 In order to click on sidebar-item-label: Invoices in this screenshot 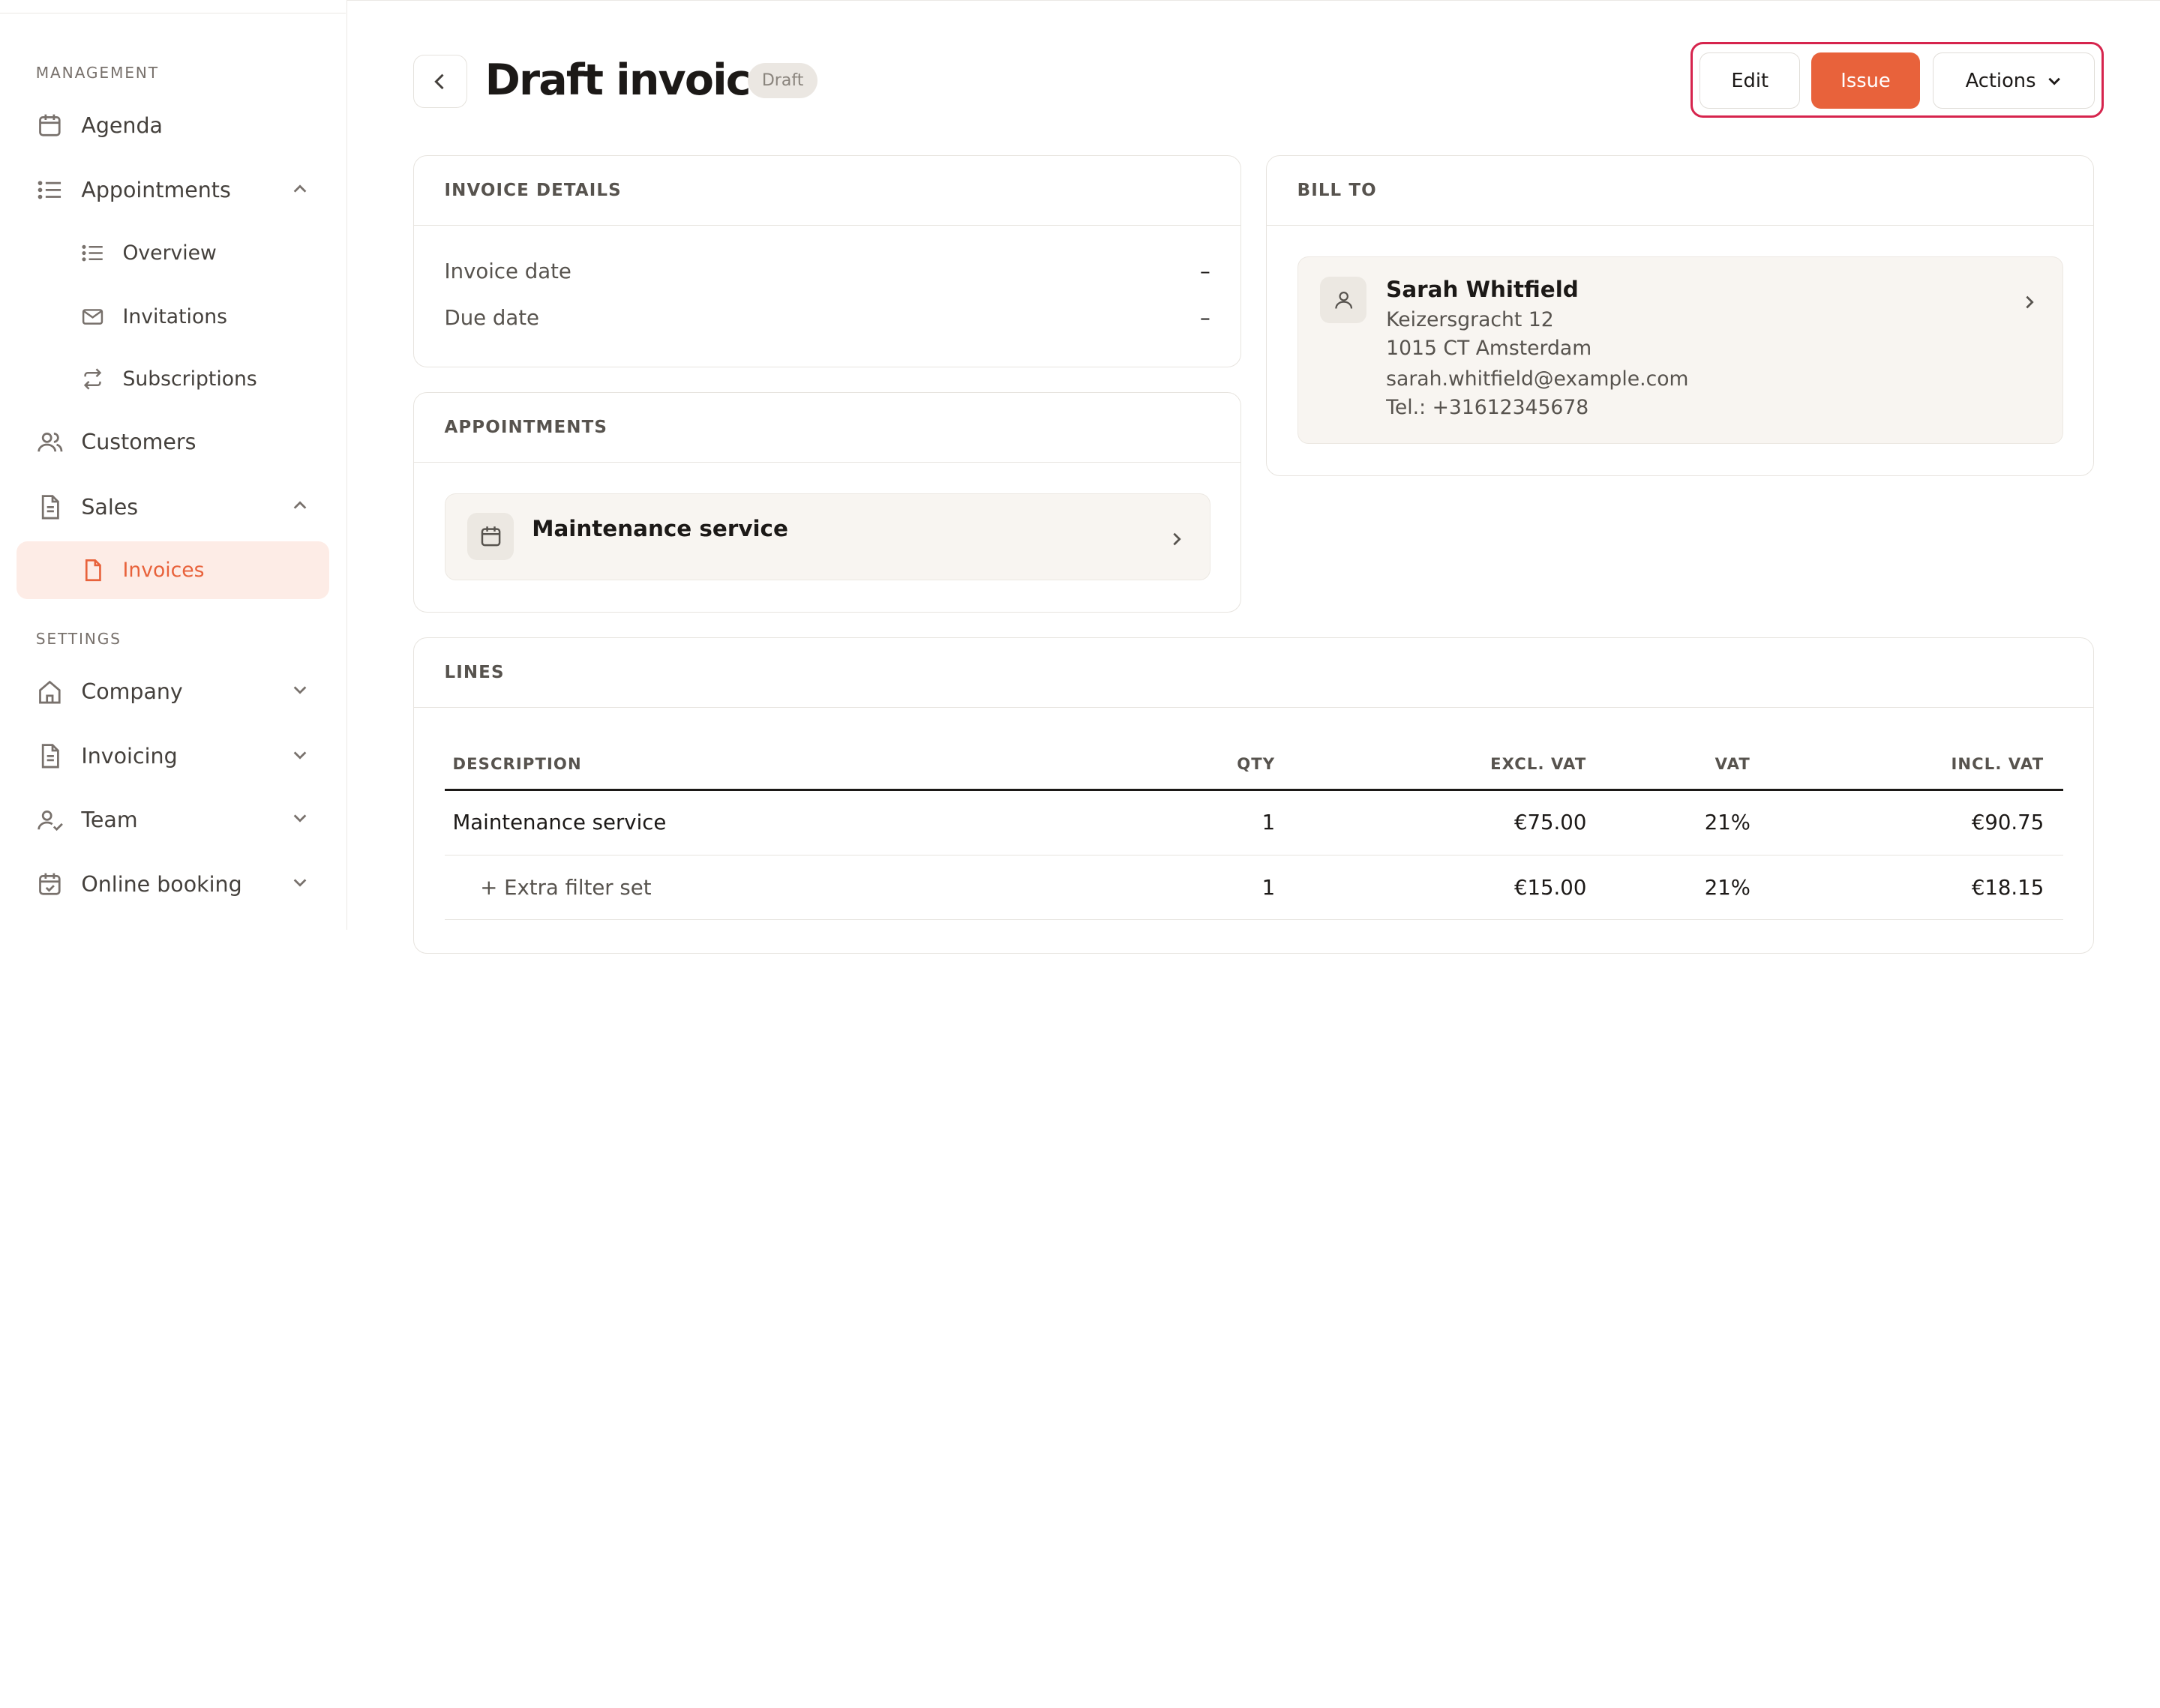, I will do `click(163, 570)`.